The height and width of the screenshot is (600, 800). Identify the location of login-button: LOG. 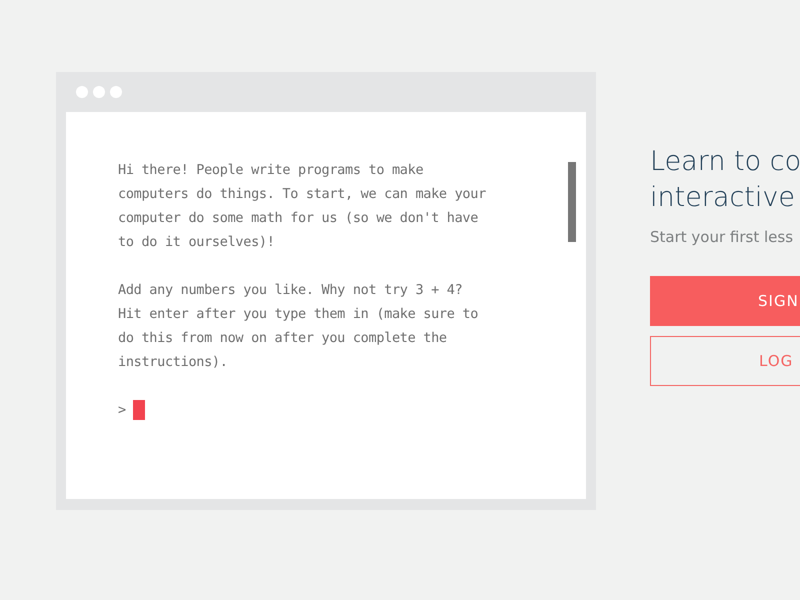
(725, 361).